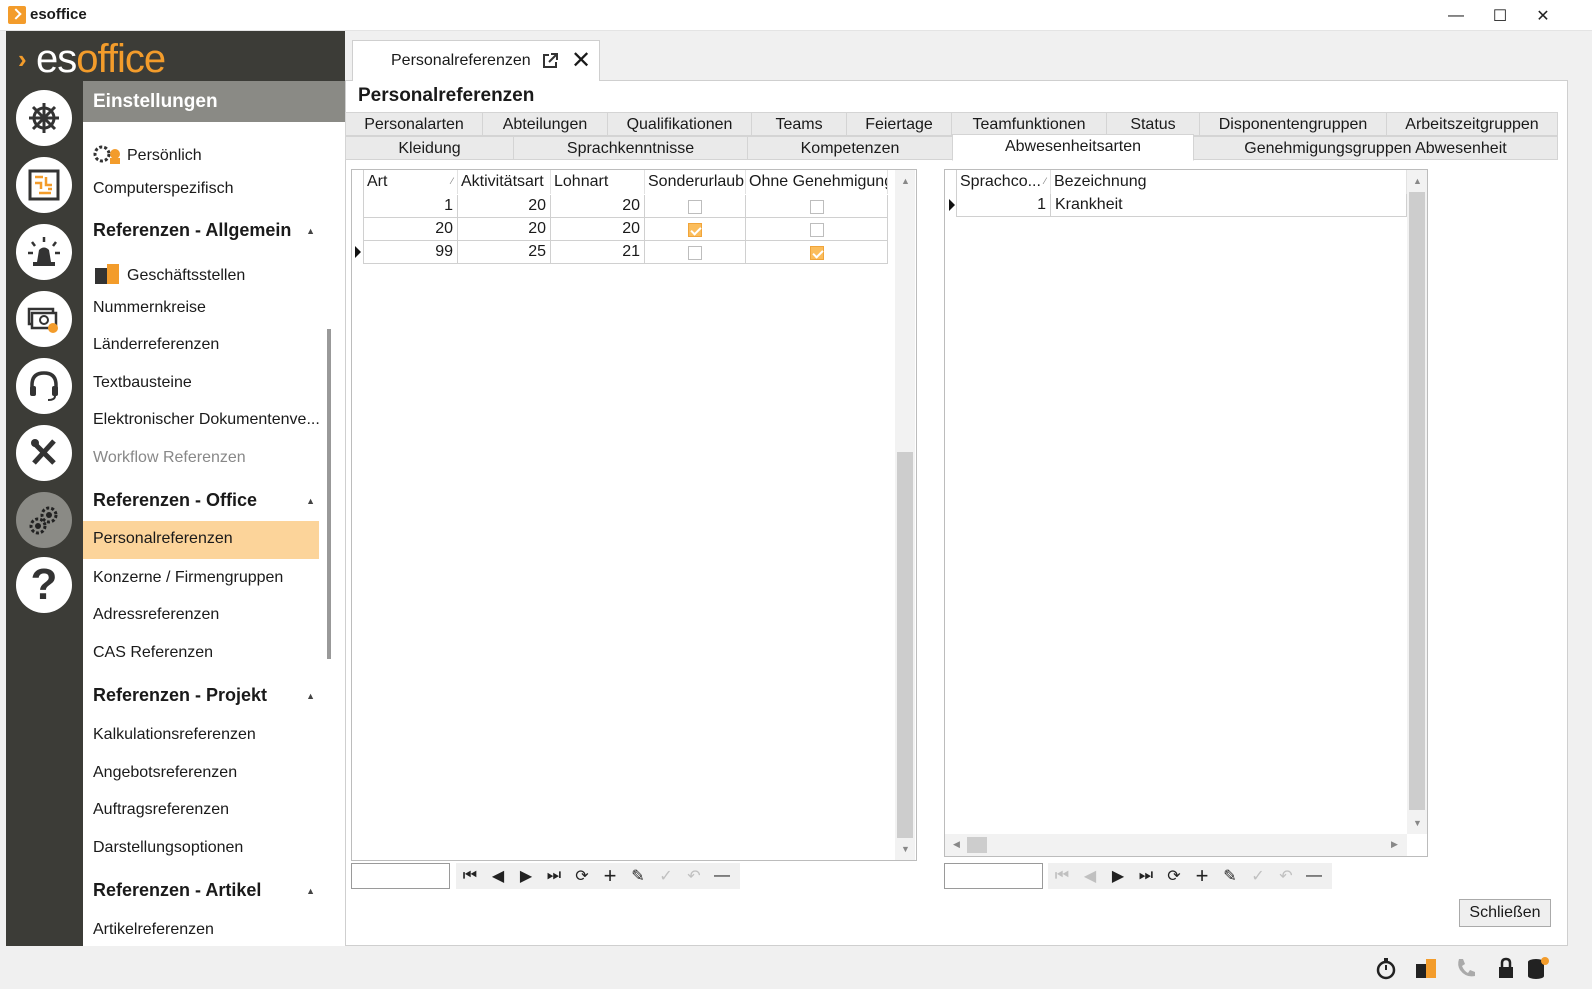 The width and height of the screenshot is (1592, 989). Describe the element at coordinates (956, 844) in the screenshot. I see `scroll-left-icon: ◀` at that location.